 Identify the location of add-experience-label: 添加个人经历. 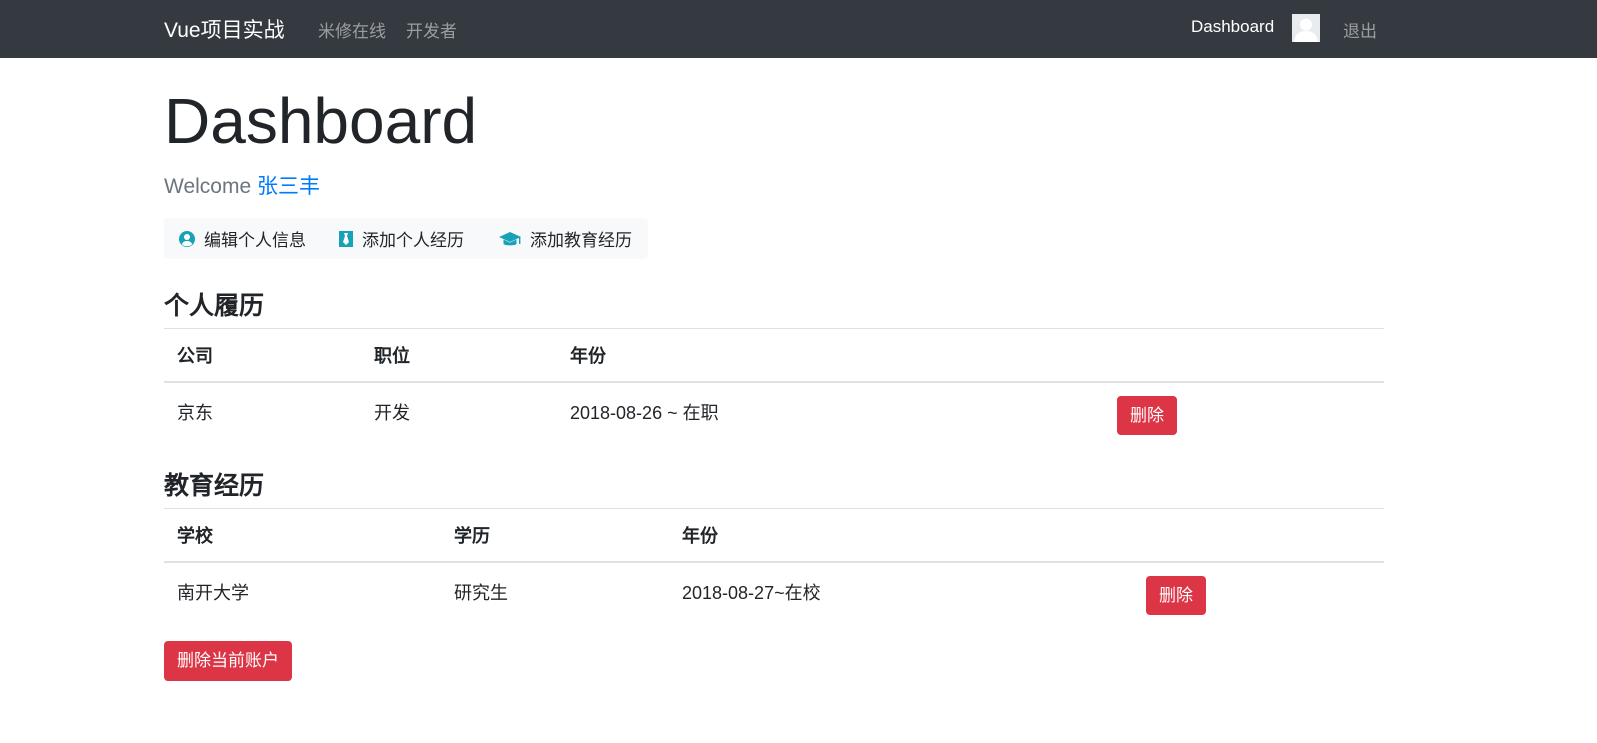
(413, 240).